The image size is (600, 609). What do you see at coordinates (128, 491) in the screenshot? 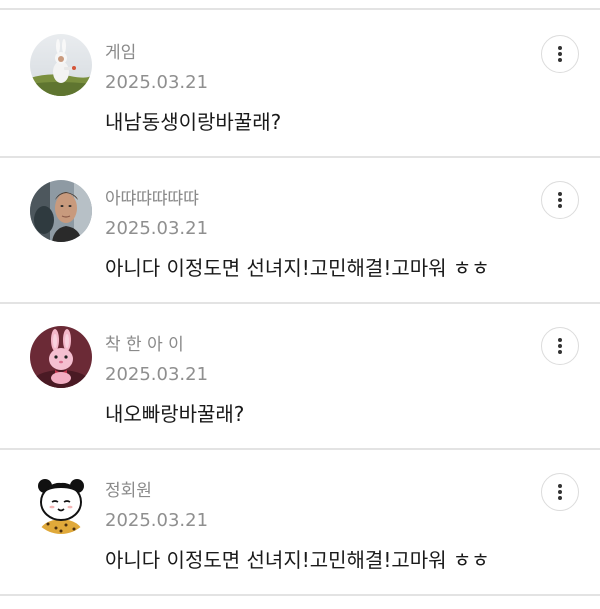
I see `comment-author: 정회원` at bounding box center [128, 491].